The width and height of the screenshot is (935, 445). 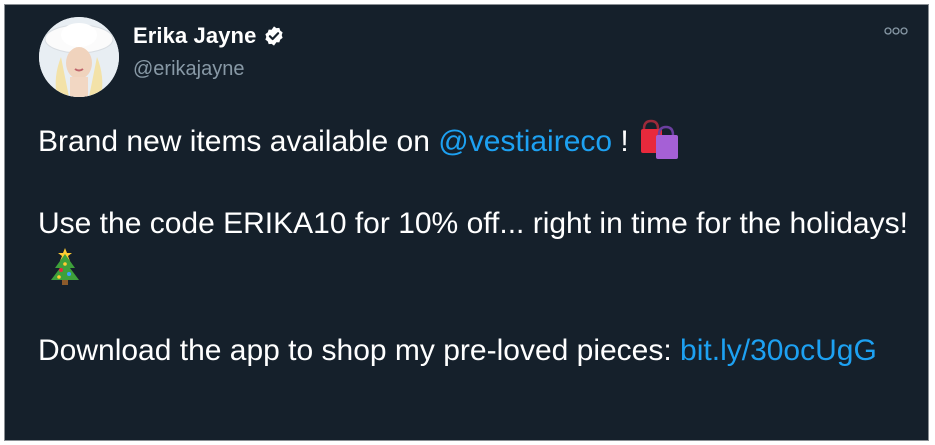 I want to click on mention-link: @vestiaireco, so click(x=525, y=141).